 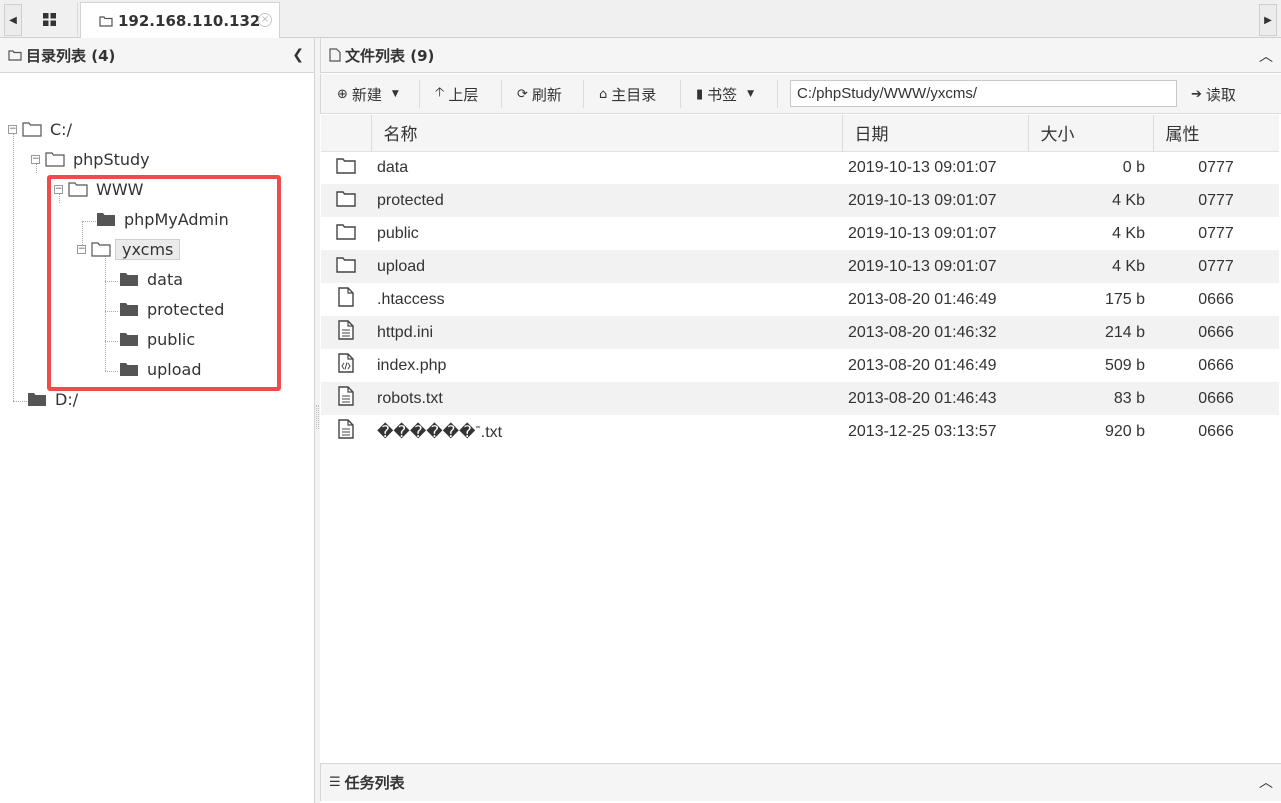 I want to click on tree-node-protected: protected, so click(x=171, y=309).